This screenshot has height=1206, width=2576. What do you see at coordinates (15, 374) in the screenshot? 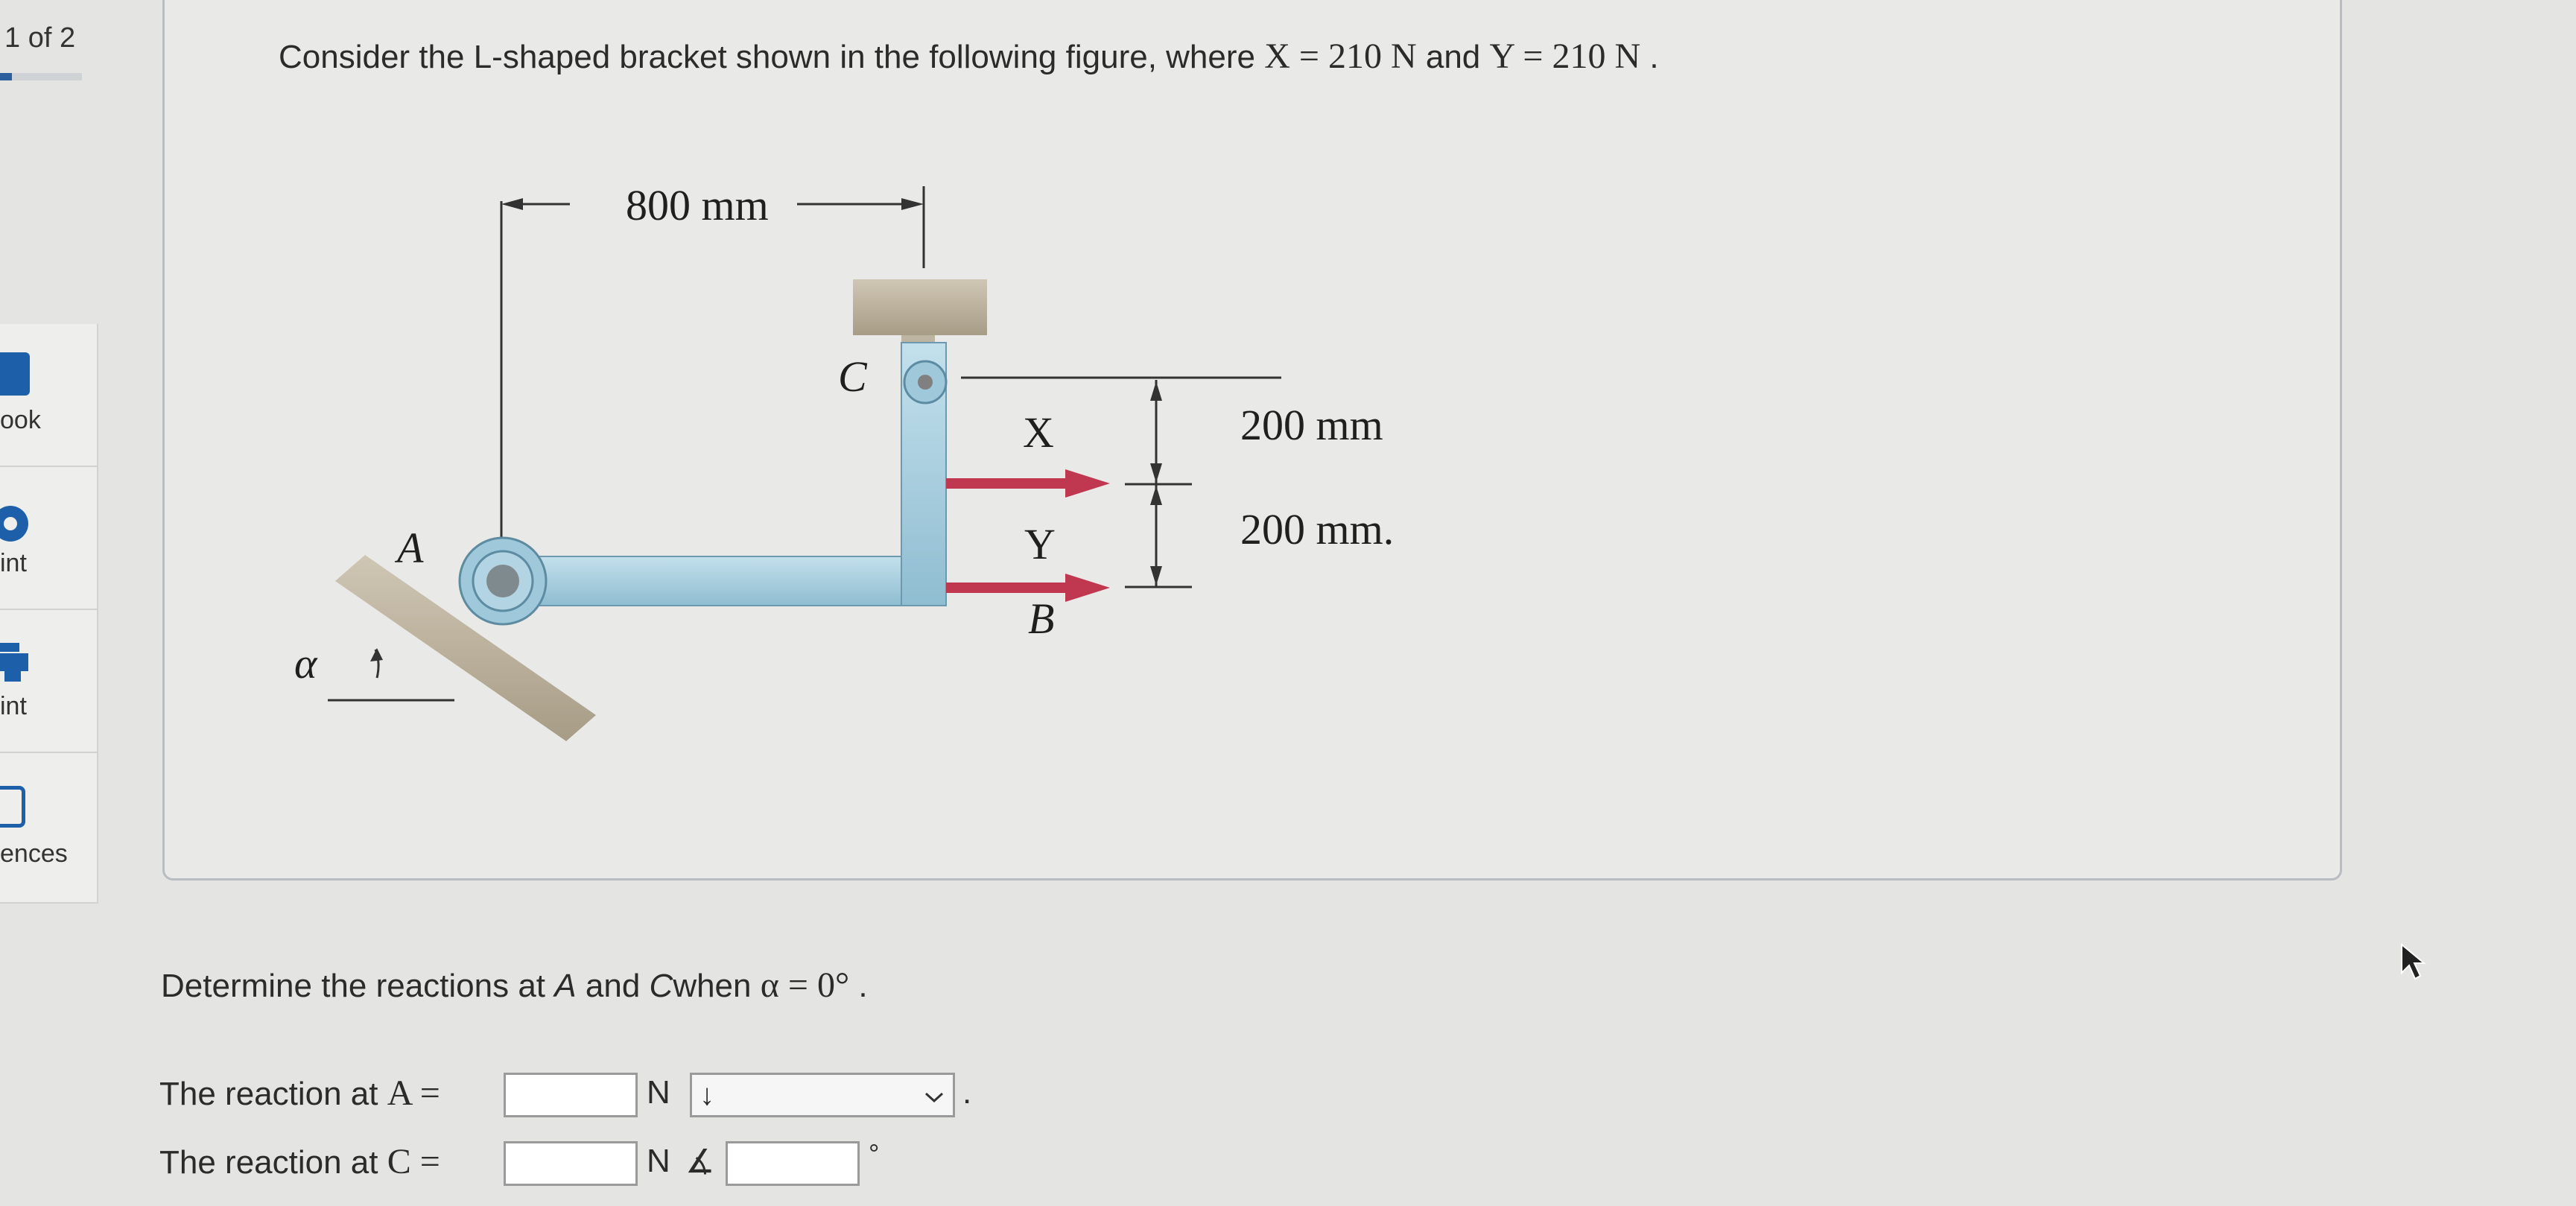
I see `book-icon` at bounding box center [15, 374].